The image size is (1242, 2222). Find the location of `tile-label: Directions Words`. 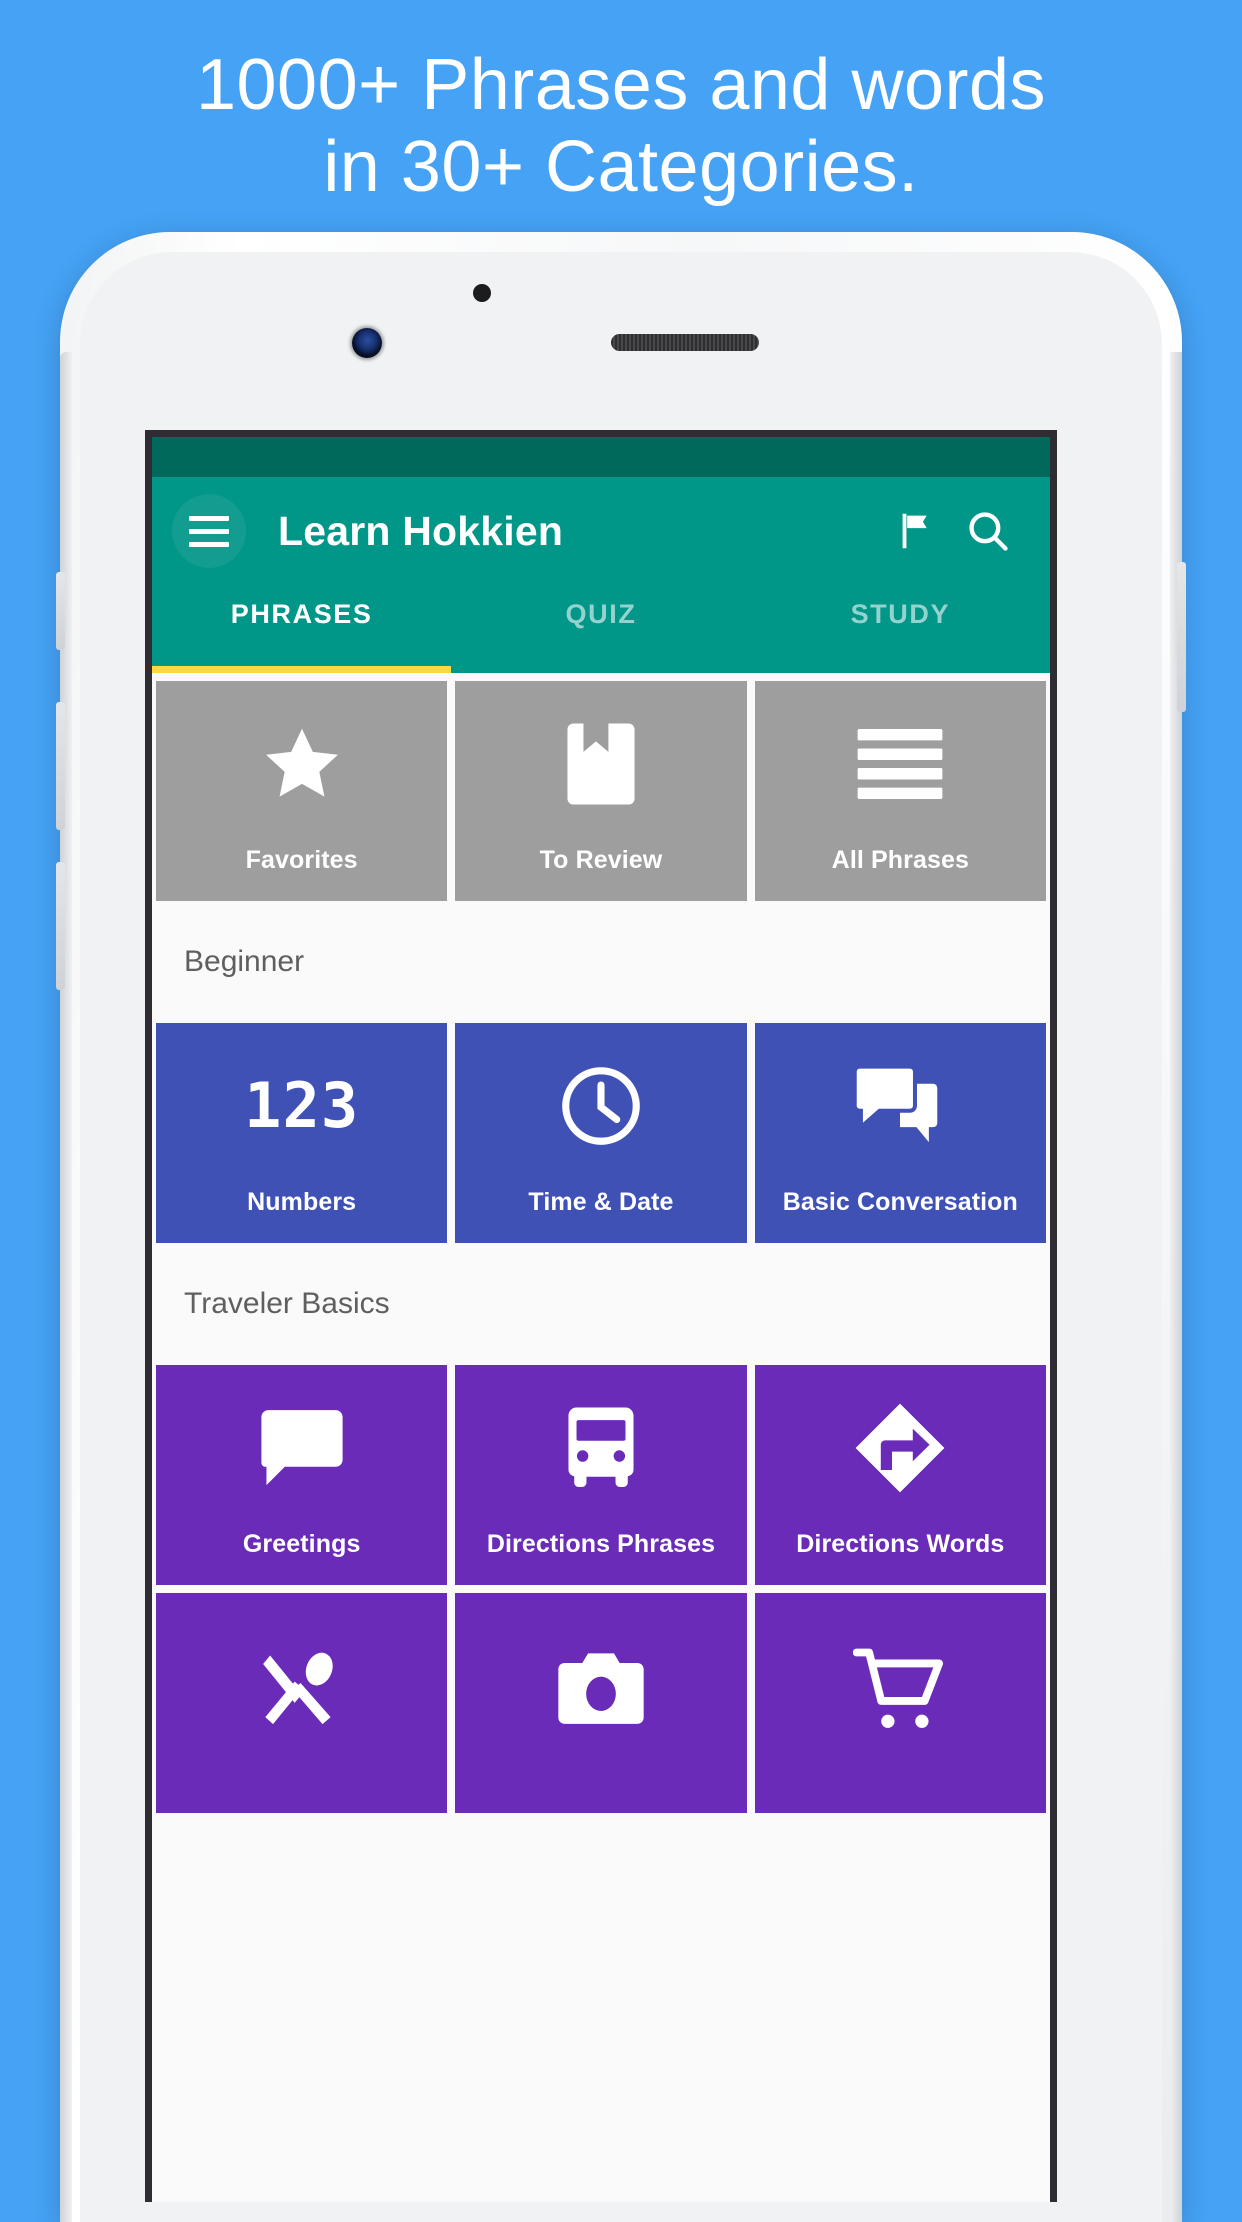

tile-label: Directions Words is located at coordinates (900, 1544).